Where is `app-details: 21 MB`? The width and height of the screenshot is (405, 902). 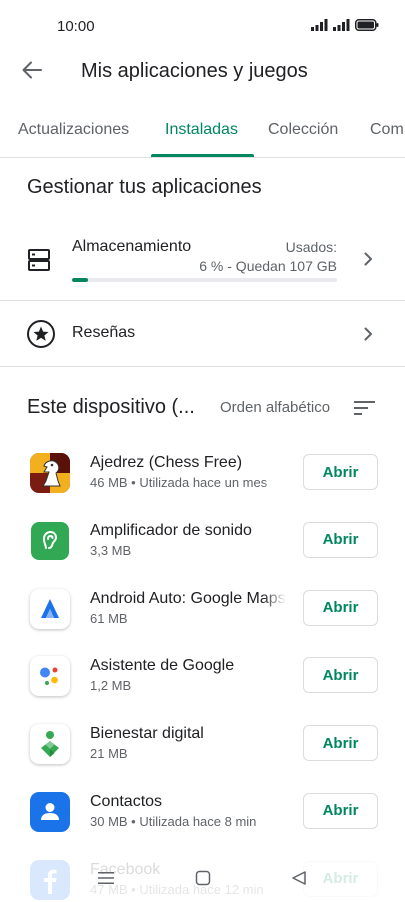
app-details: 21 MB is located at coordinates (109, 754).